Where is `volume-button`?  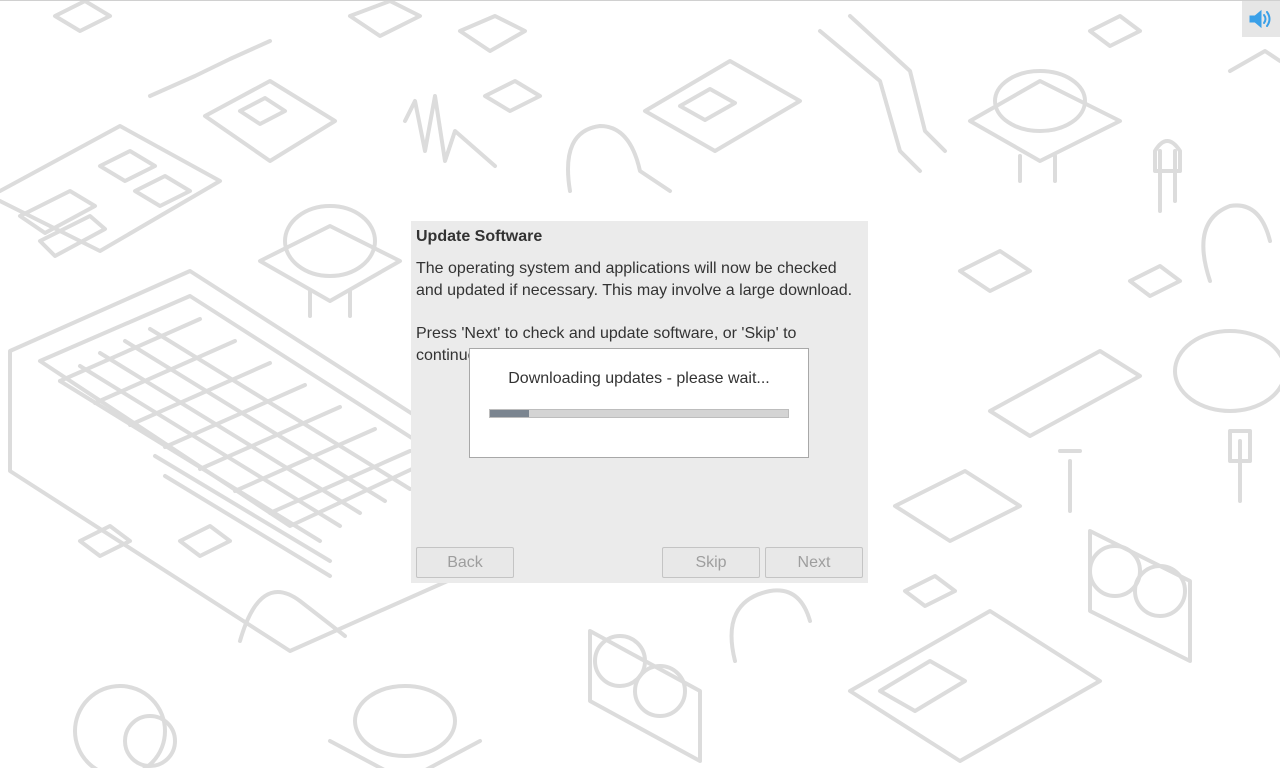
volume-button is located at coordinates (1261, 19).